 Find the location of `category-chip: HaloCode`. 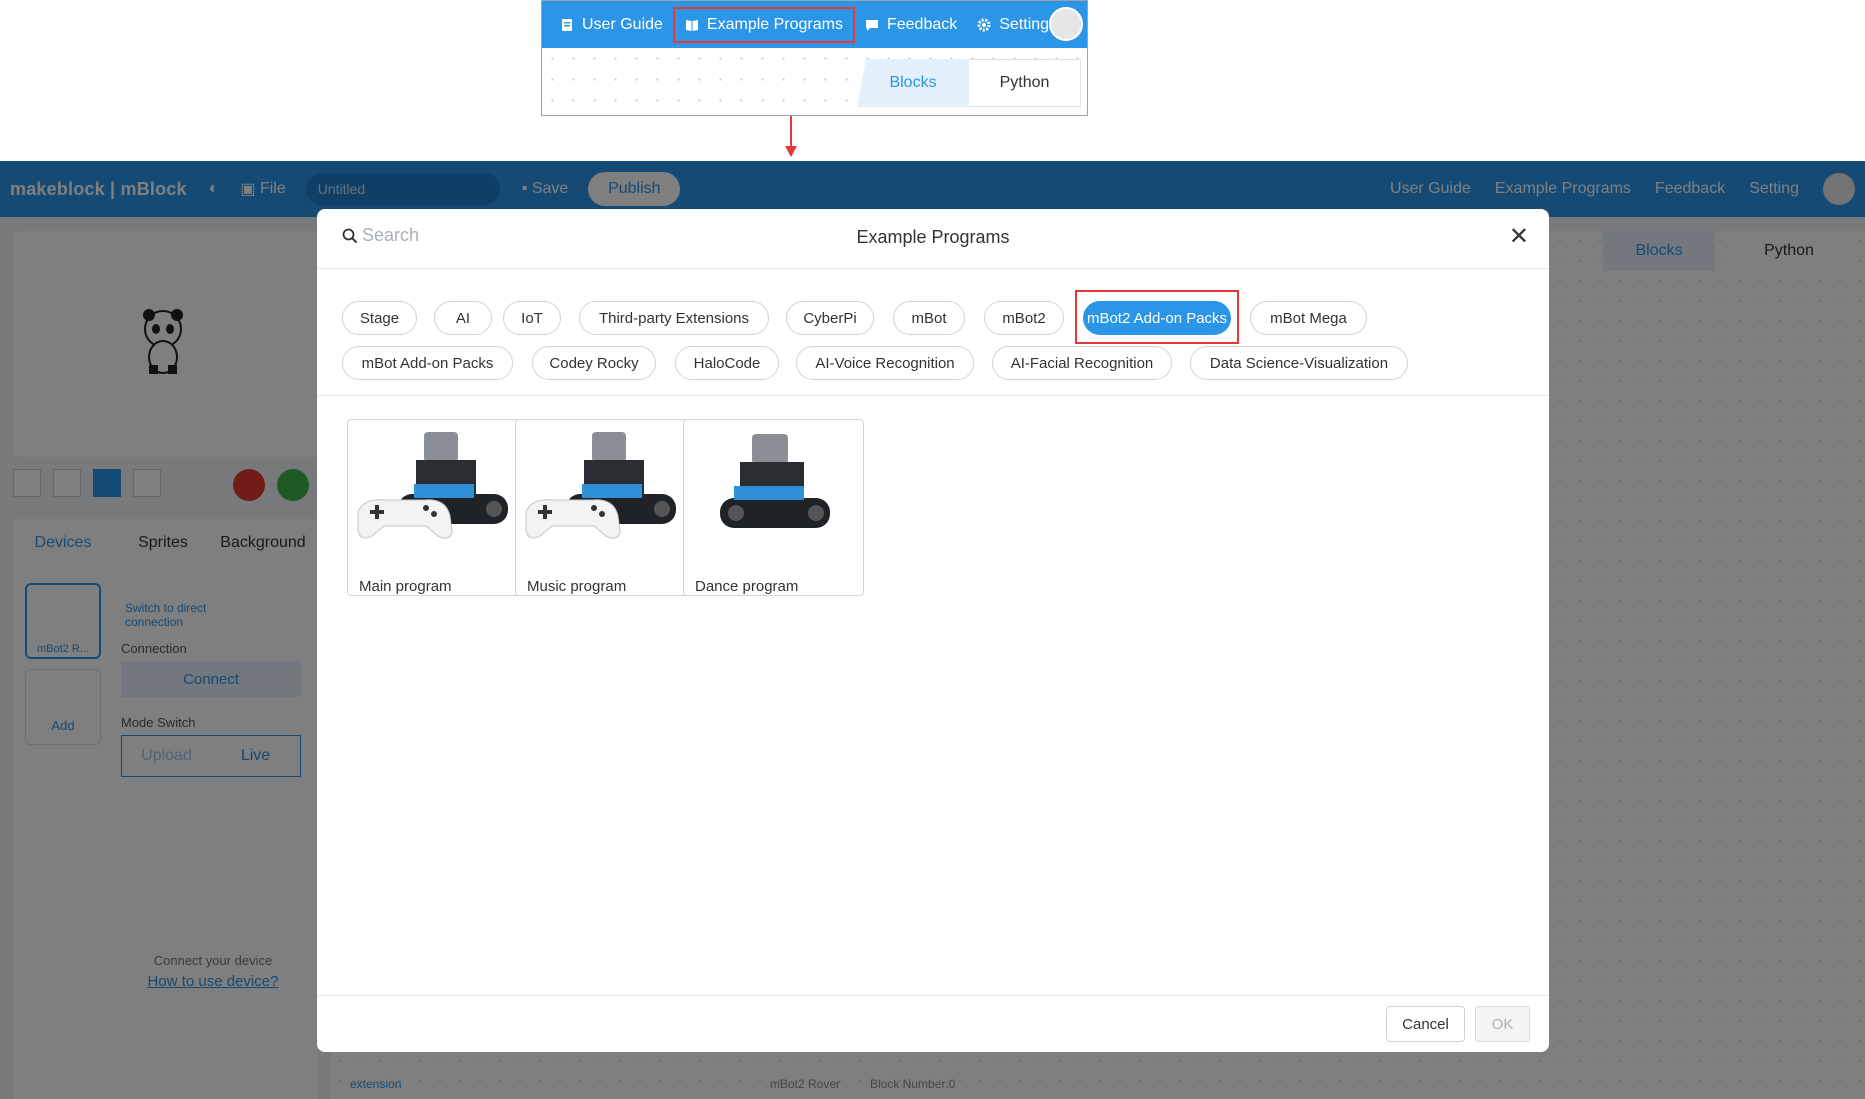

category-chip: HaloCode is located at coordinates (727, 363).